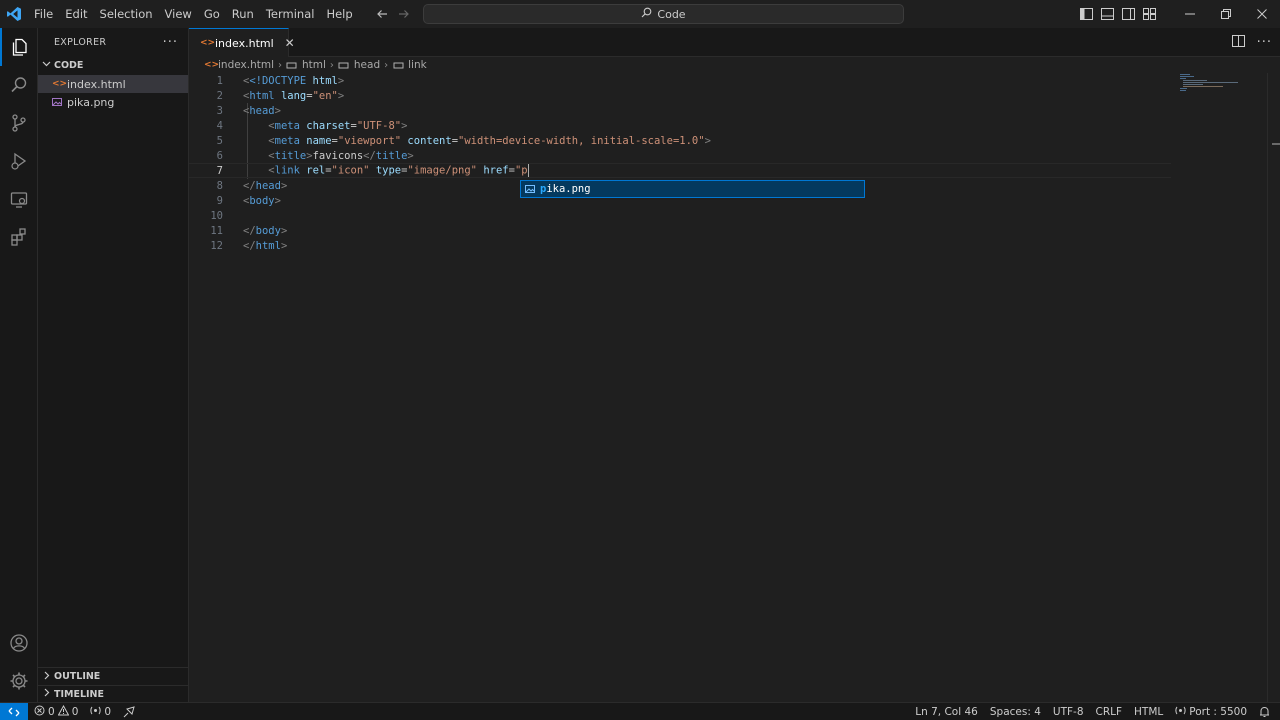 The width and height of the screenshot is (1280, 720). Describe the element at coordinates (242, 42) in the screenshot. I see `tab-index-html: <> index.html ✕` at that location.